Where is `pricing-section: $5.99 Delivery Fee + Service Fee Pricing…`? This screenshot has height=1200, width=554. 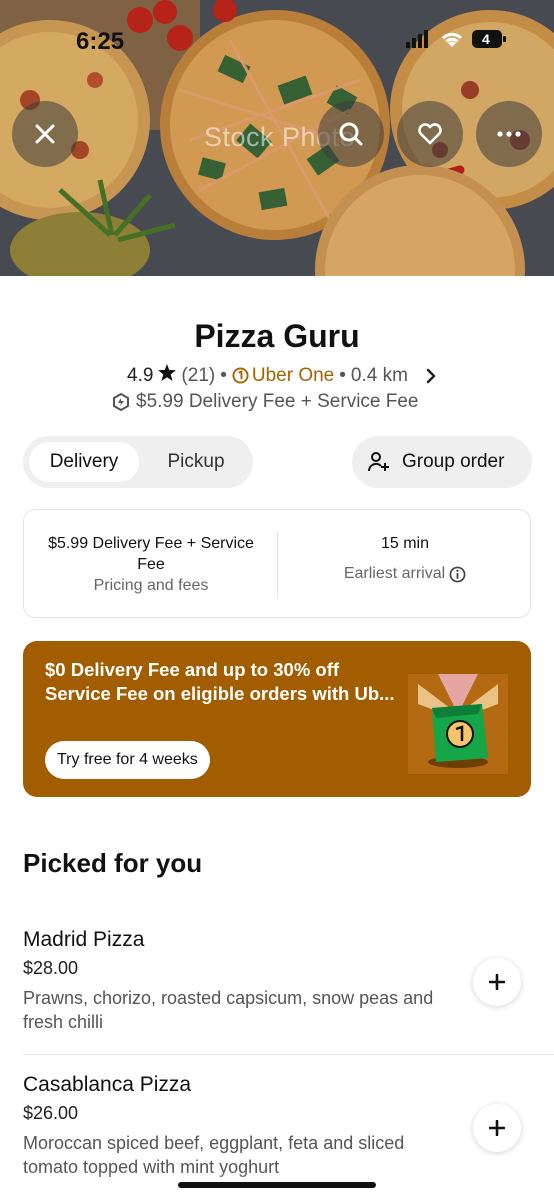
pricing-section: $5.99 Delivery Fee + Service Fee Pricing… is located at coordinates (151, 564).